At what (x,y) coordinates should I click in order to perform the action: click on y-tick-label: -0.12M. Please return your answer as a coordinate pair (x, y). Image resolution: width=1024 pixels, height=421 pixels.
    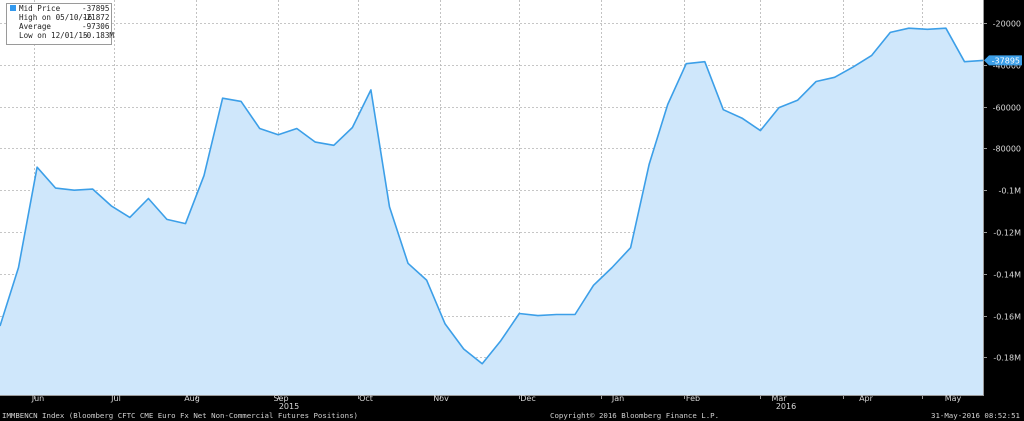
    Looking at the image, I should click on (1007, 233).